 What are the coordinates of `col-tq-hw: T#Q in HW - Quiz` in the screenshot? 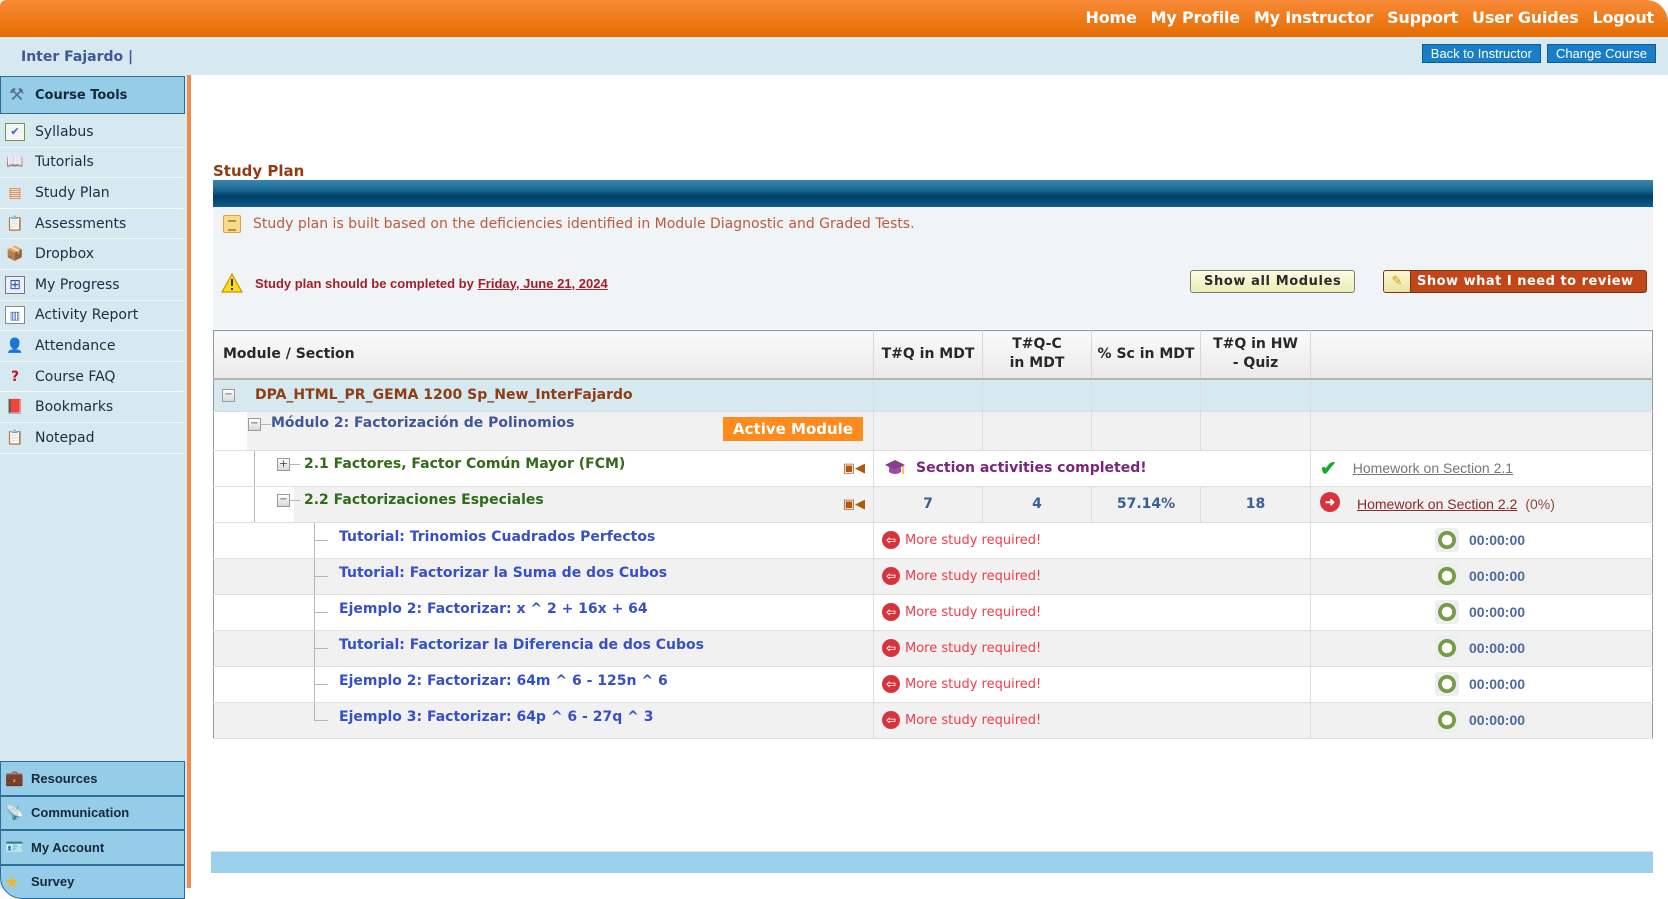 It's located at (1256, 355).